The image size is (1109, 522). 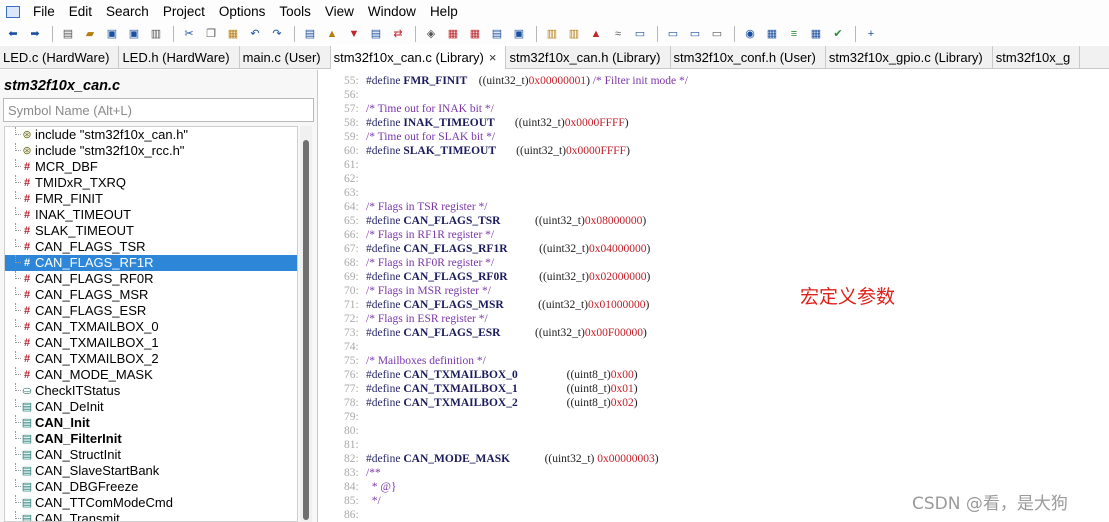 I want to click on line-number: 71:, so click(x=351, y=305).